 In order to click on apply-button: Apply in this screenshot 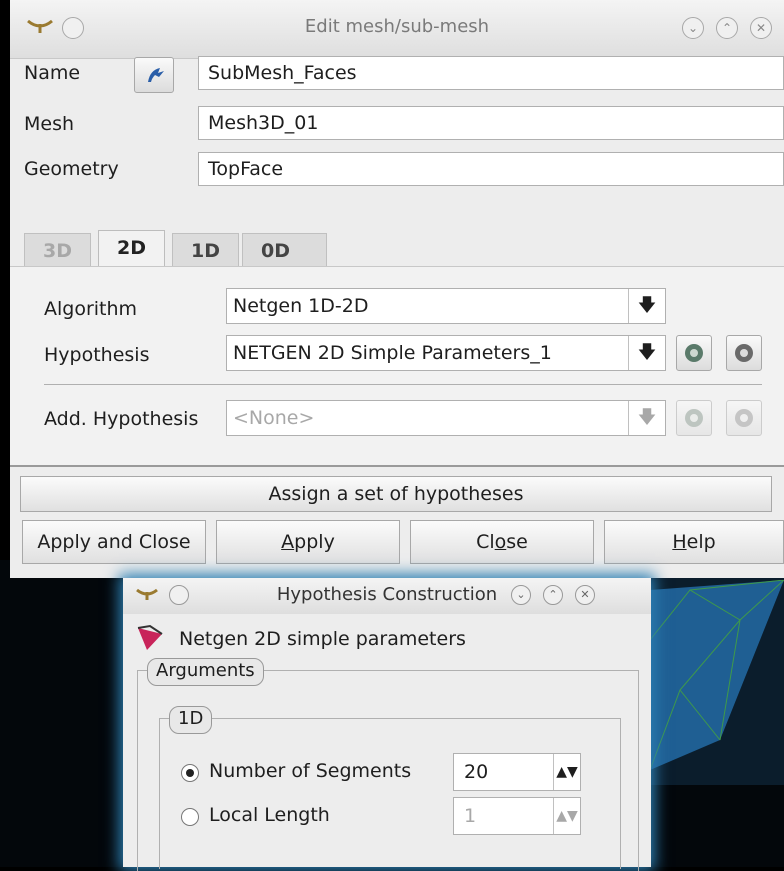, I will do `click(308, 542)`.